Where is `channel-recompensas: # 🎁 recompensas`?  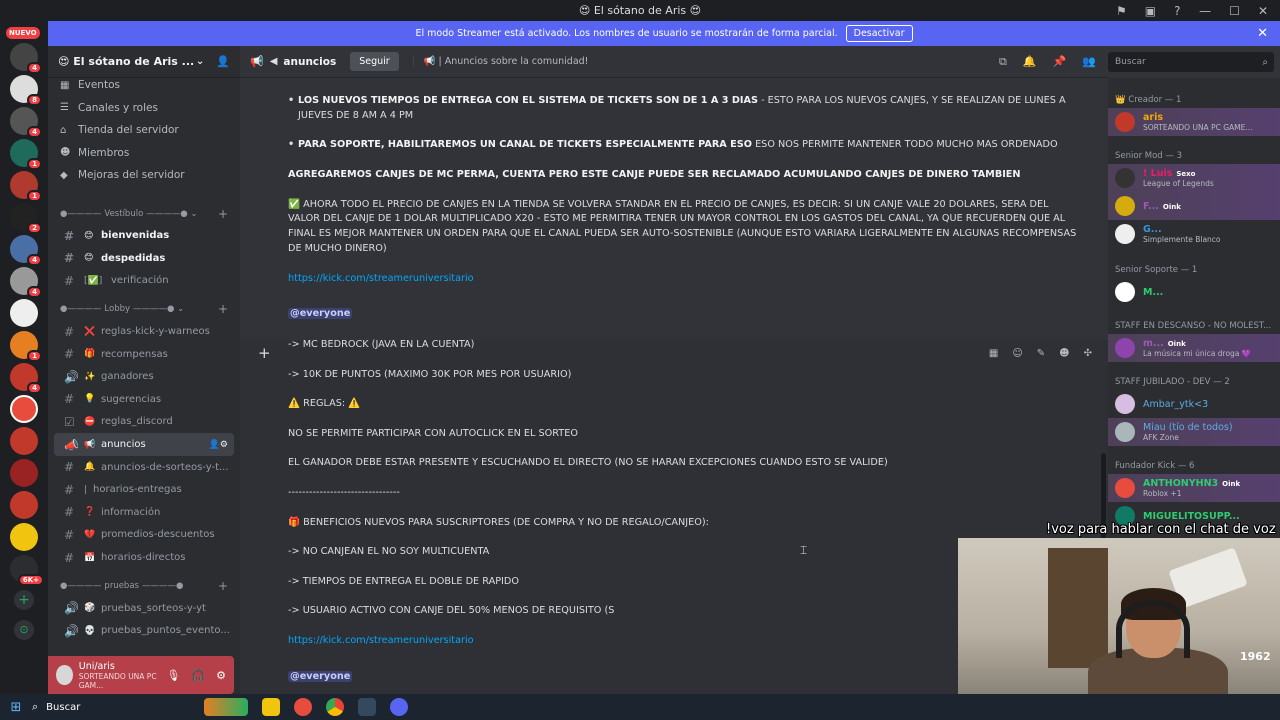
channel-recompensas: # 🎁 recompensas is located at coordinates (144, 354).